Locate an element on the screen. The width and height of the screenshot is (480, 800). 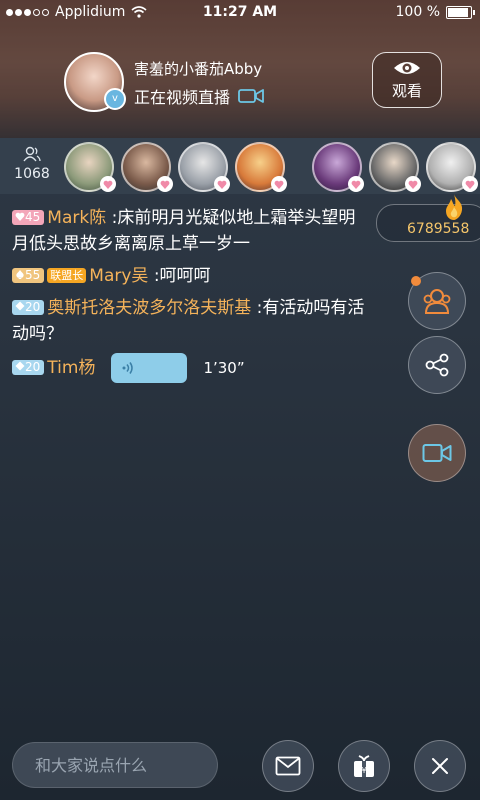
live-status: 正在视频直播 is located at coordinates (199, 96).